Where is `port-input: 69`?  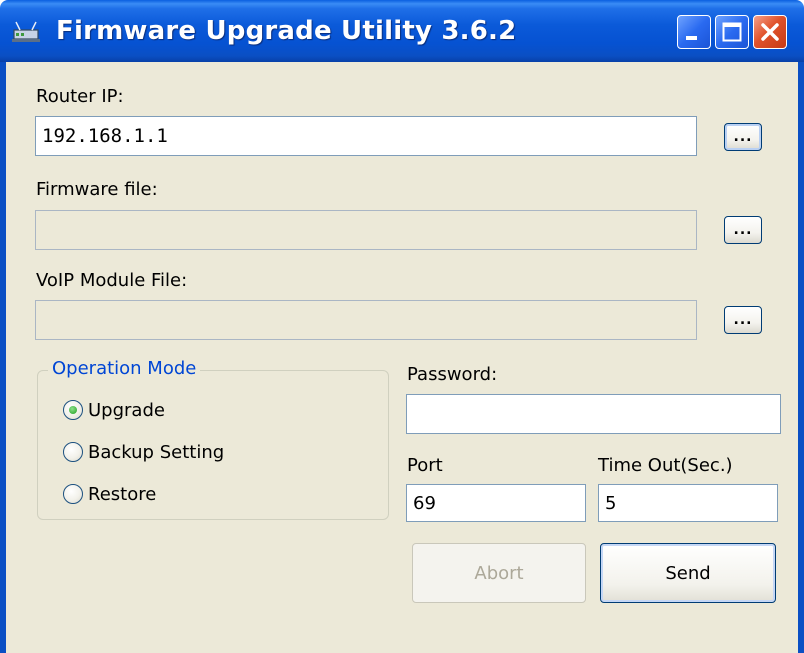 port-input: 69 is located at coordinates (496, 503).